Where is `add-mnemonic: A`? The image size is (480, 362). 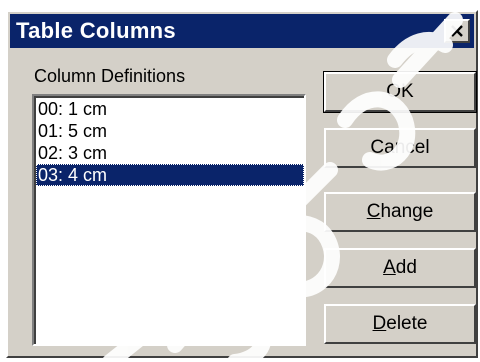 add-mnemonic: A is located at coordinates (389, 267).